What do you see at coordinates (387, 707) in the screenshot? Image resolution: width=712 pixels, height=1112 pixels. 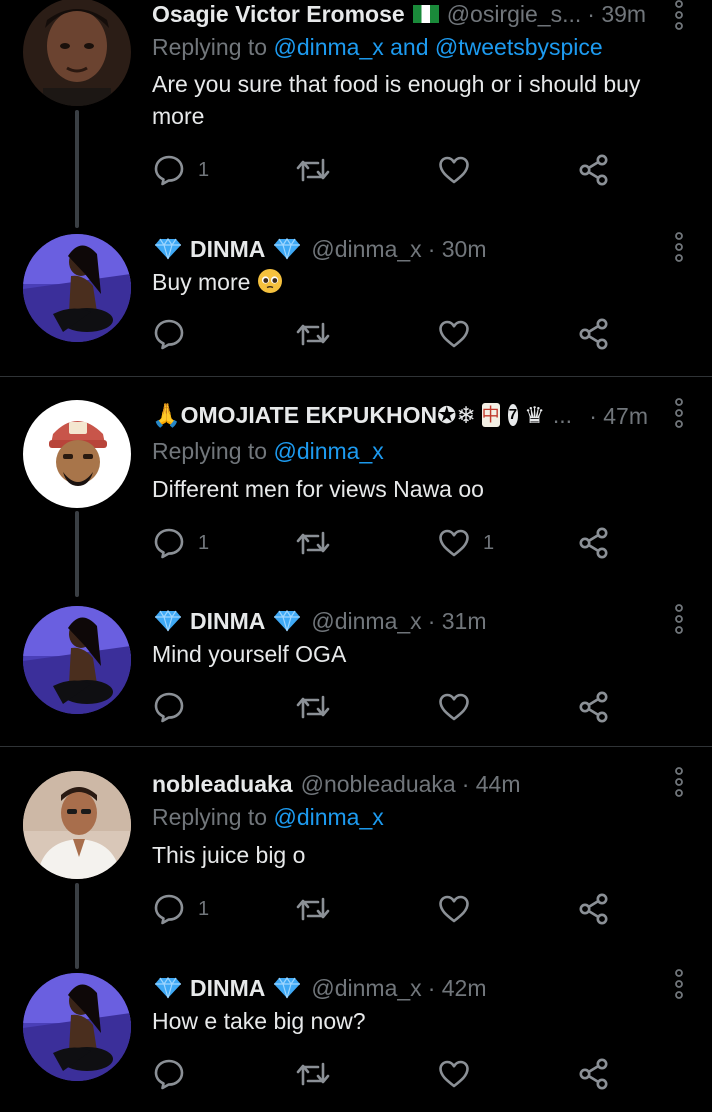 I see `tweet-actions` at bounding box center [387, 707].